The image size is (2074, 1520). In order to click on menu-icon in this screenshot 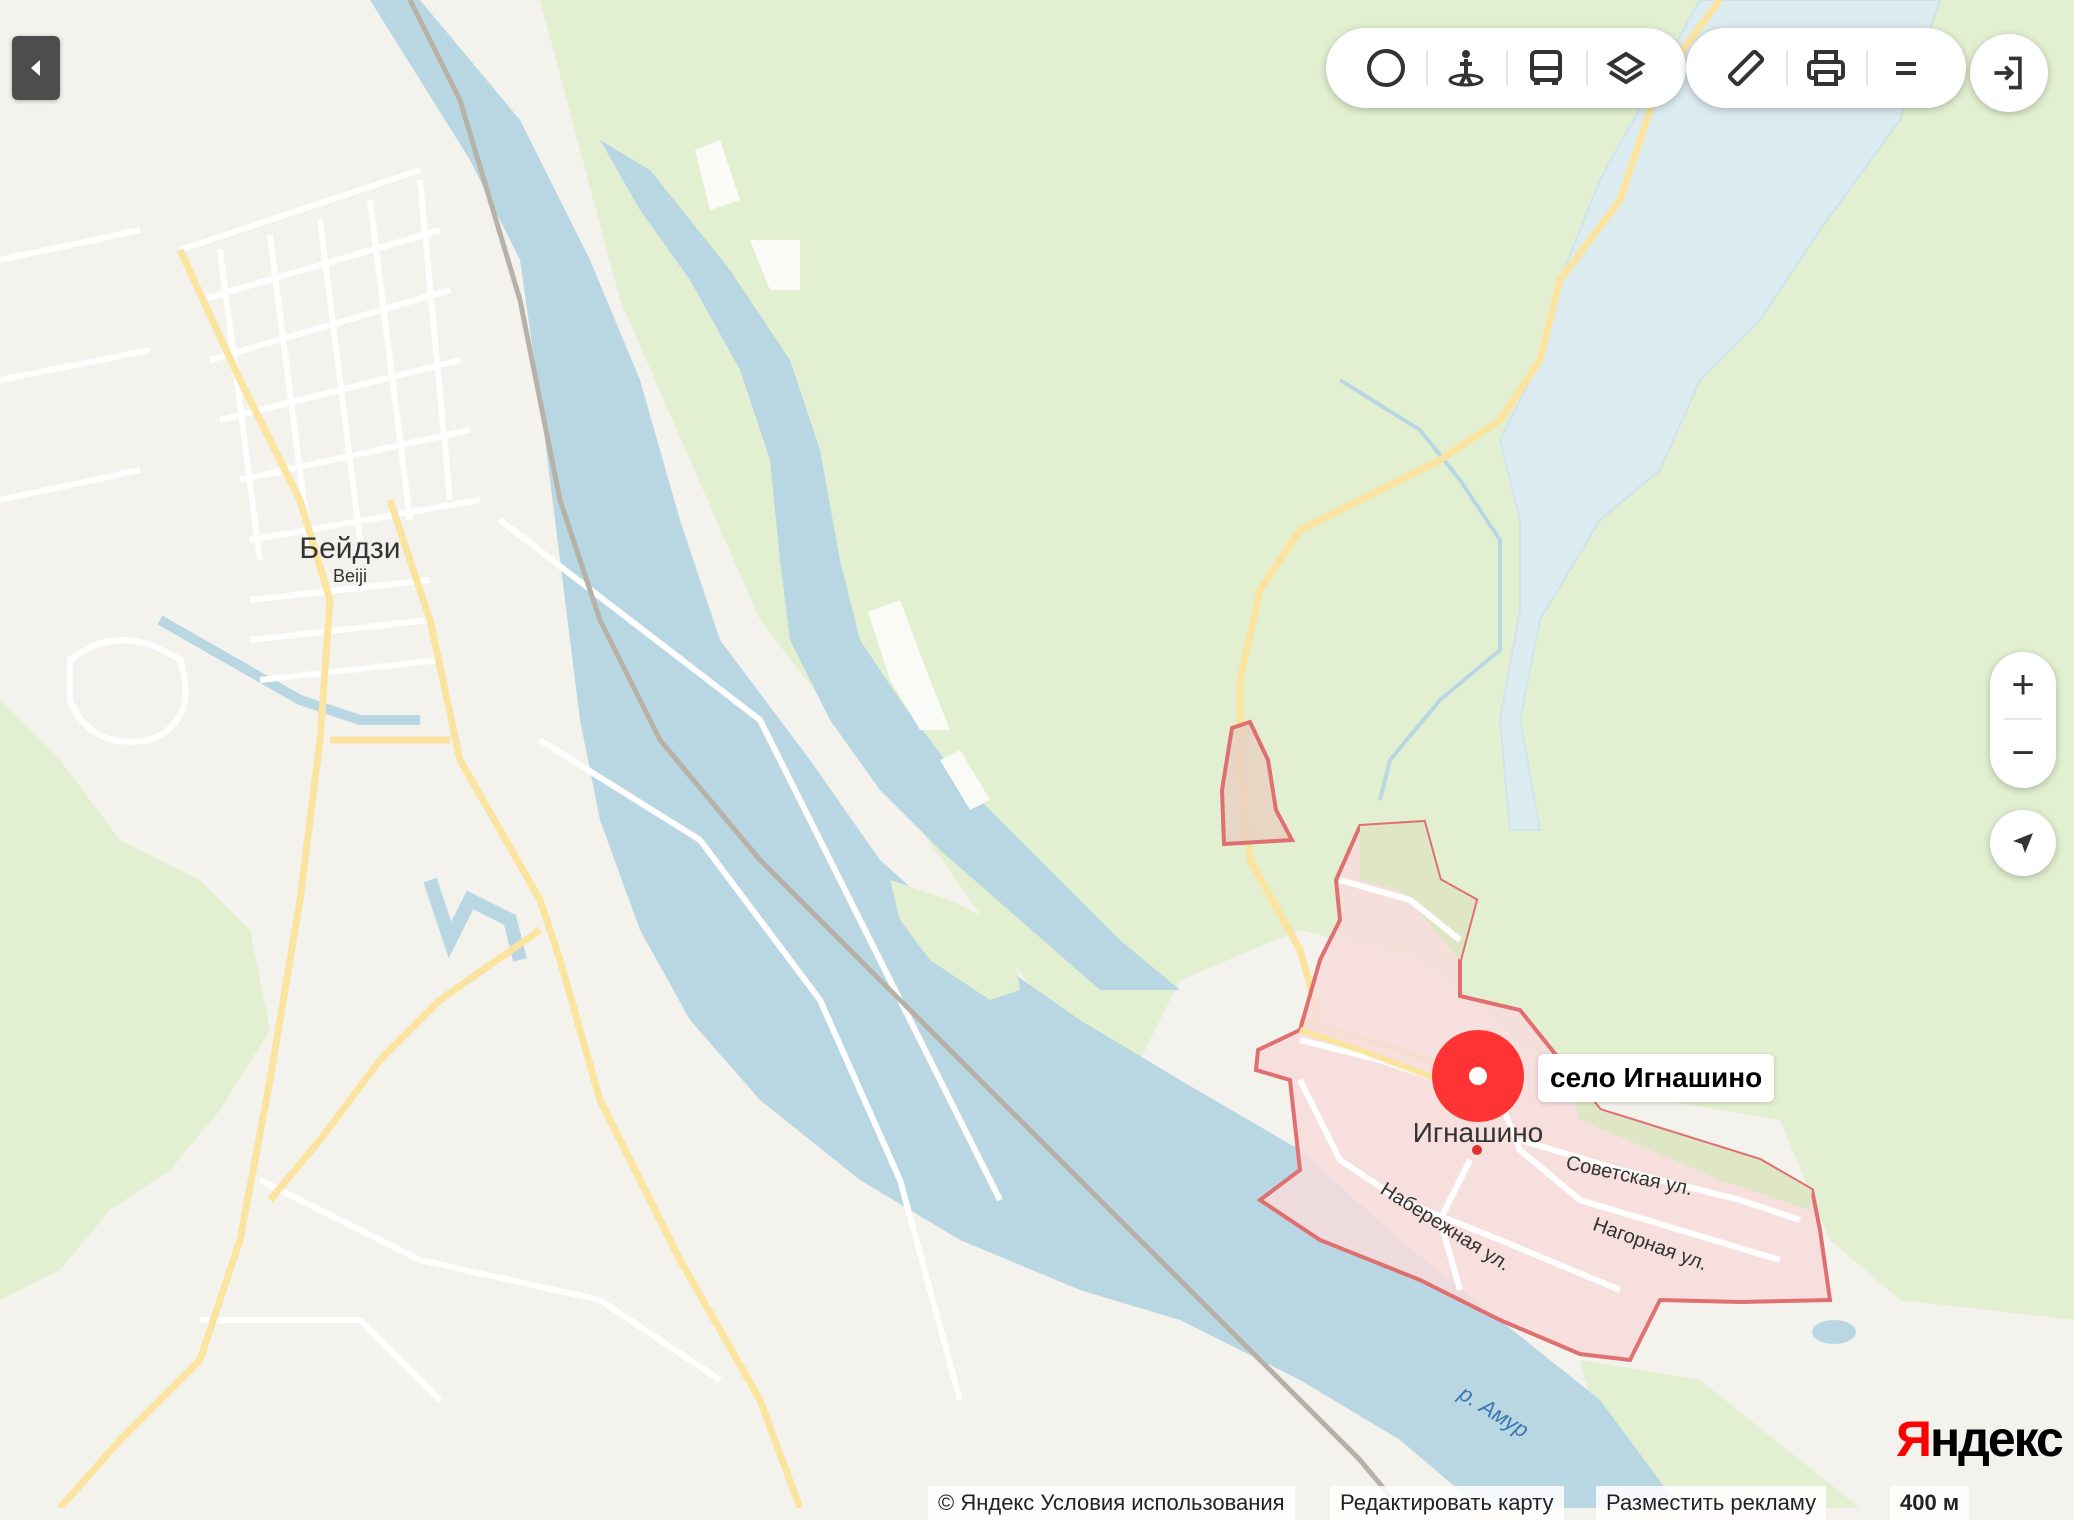, I will do `click(1906, 68)`.